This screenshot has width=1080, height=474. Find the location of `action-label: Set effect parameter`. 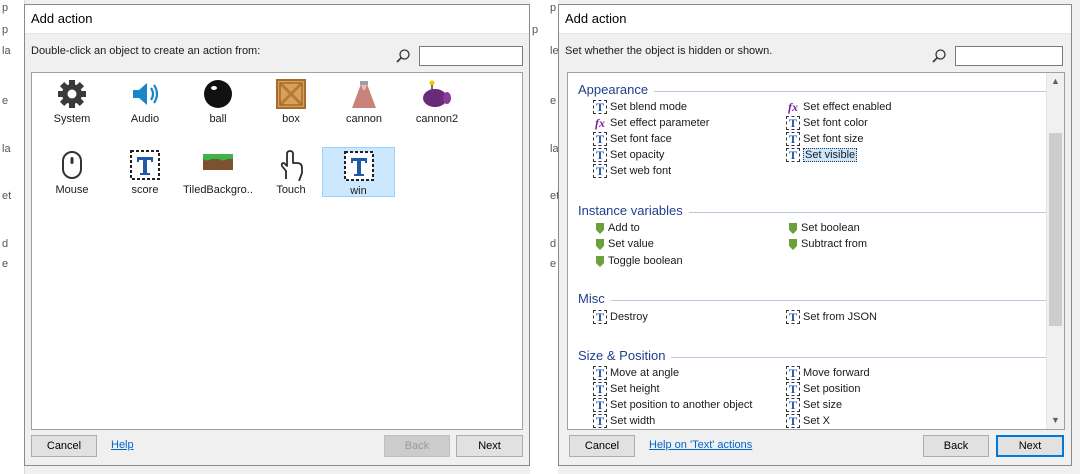

action-label: Set effect parameter is located at coordinates (660, 123).